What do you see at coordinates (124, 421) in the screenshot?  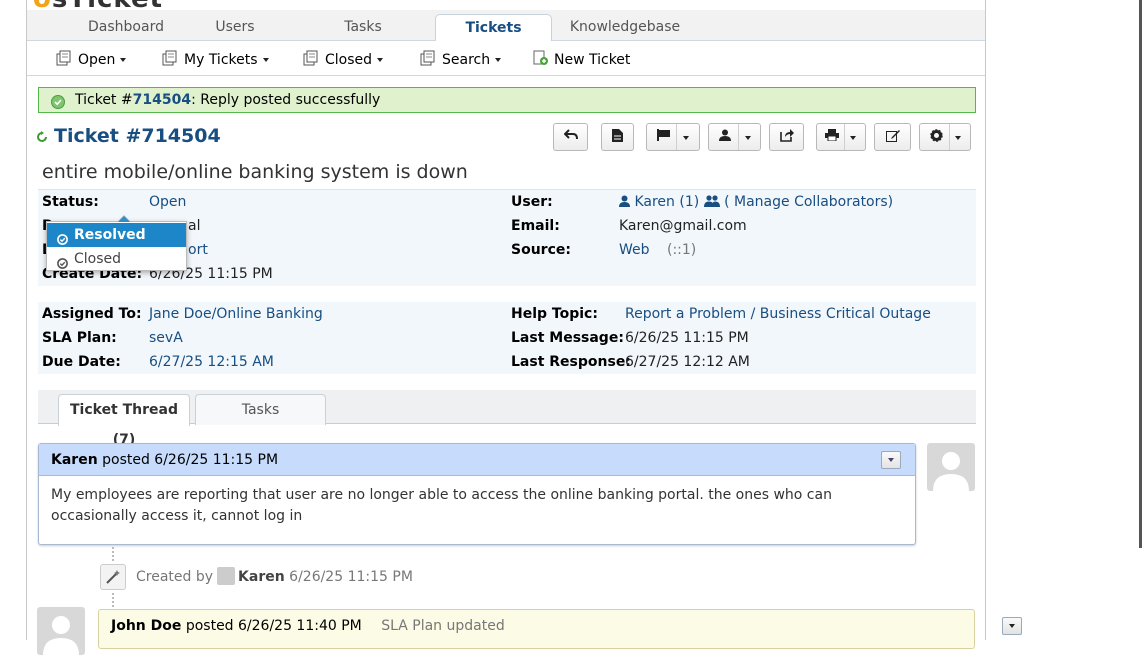 I see `tab-ticket-thread: Ticket Thread (7)` at bounding box center [124, 421].